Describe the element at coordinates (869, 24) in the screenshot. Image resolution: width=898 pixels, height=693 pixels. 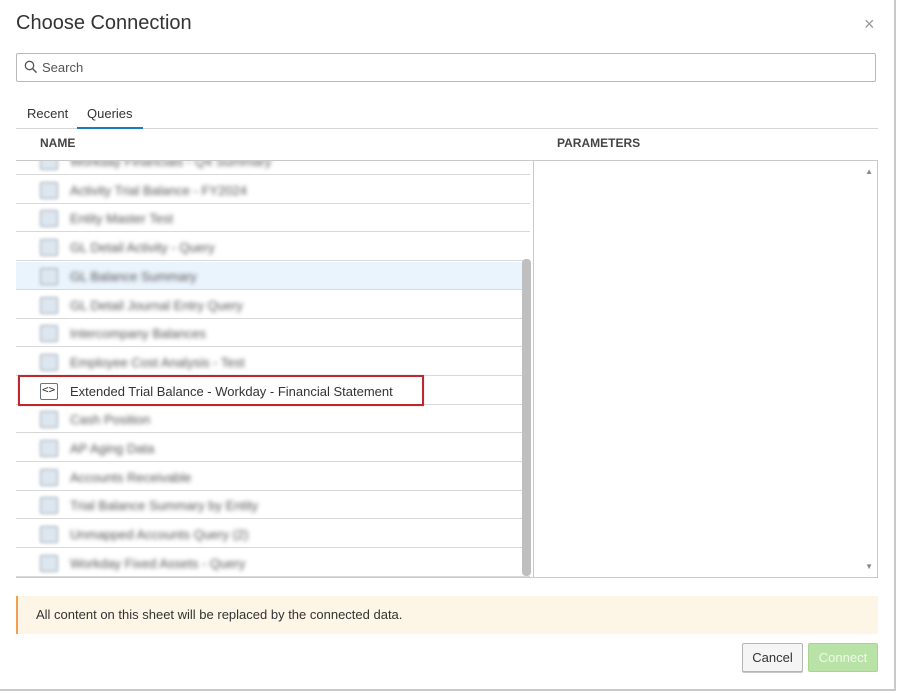
I see `close-icon: ×` at that location.